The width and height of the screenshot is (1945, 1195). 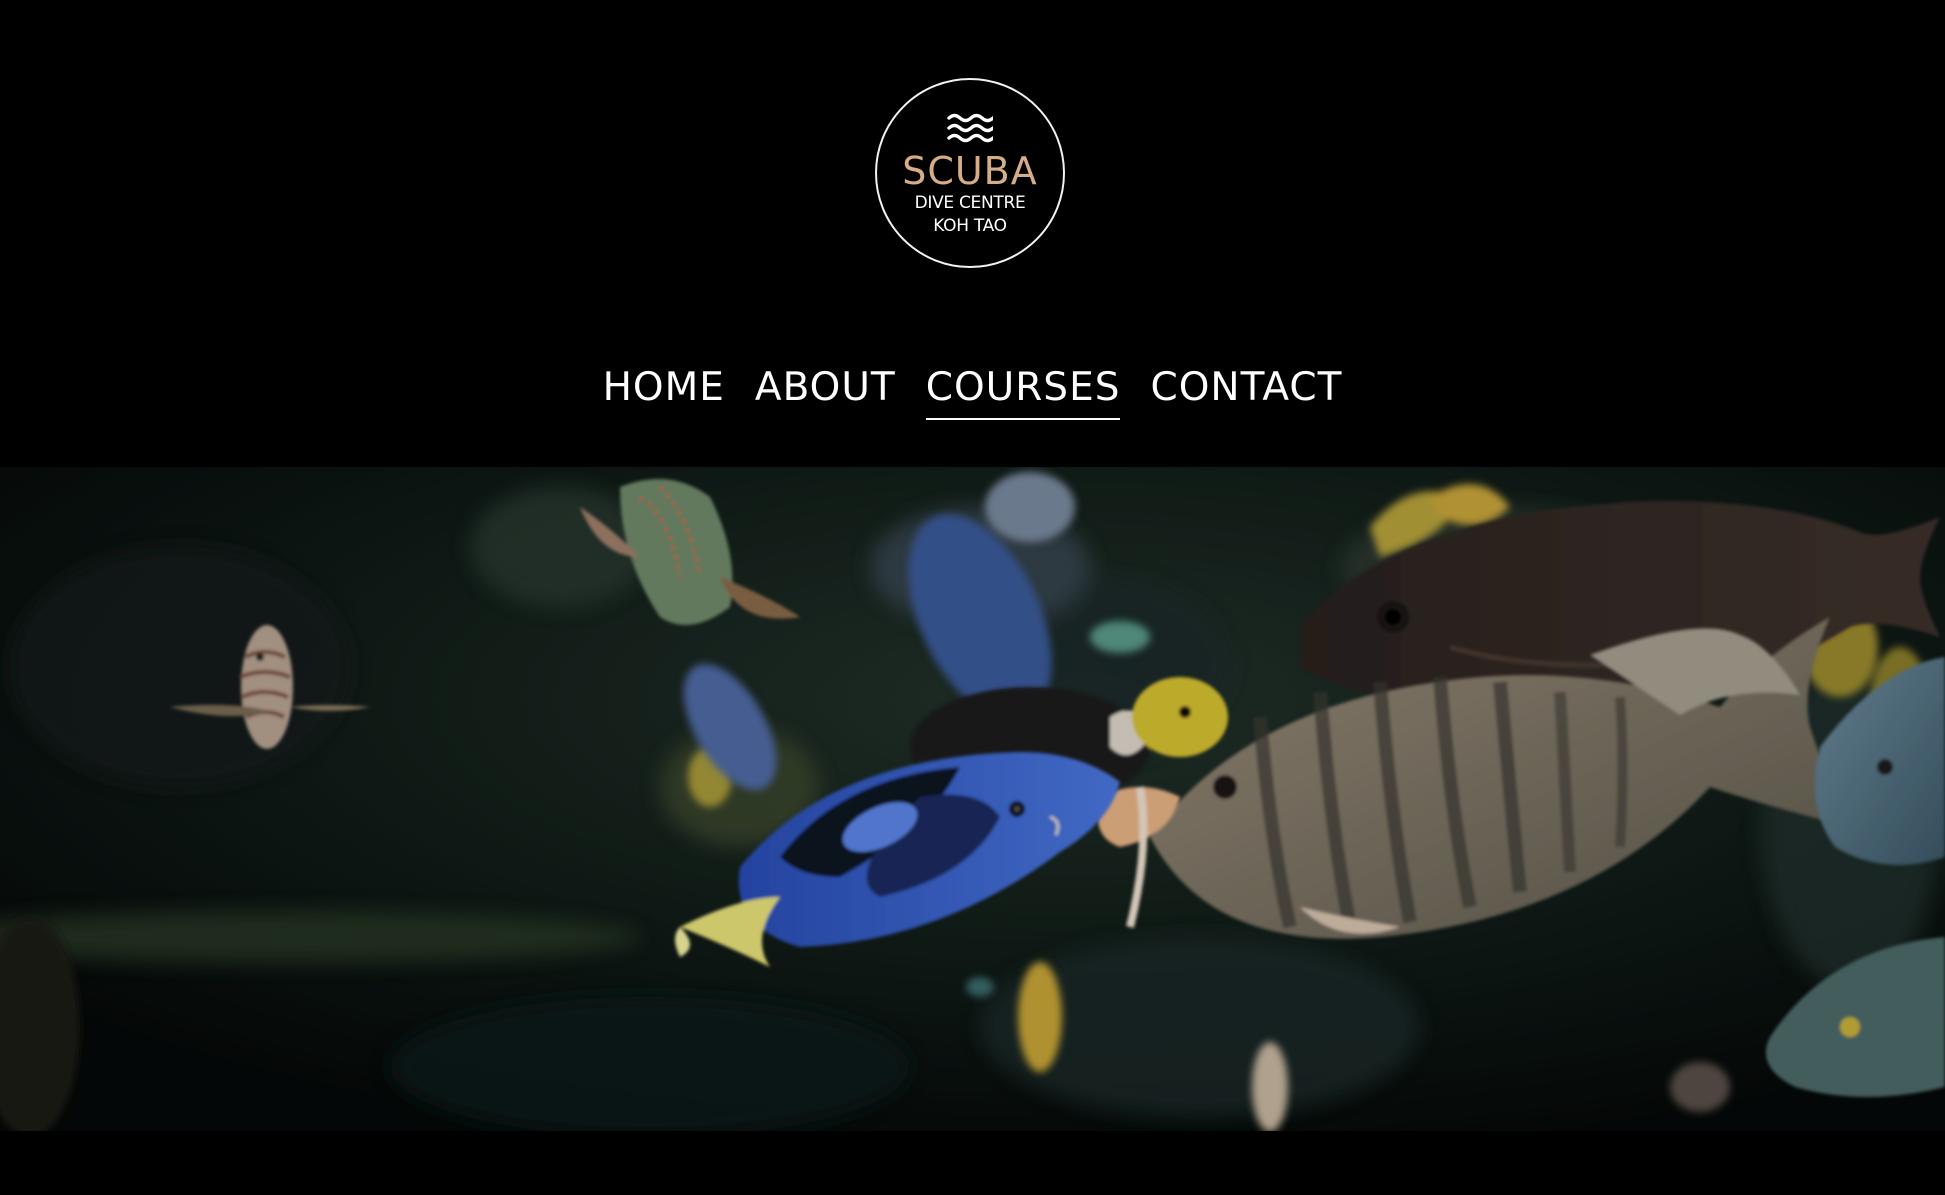 What do you see at coordinates (970, 226) in the screenshot?
I see `logo-line-2: KOH TAO` at bounding box center [970, 226].